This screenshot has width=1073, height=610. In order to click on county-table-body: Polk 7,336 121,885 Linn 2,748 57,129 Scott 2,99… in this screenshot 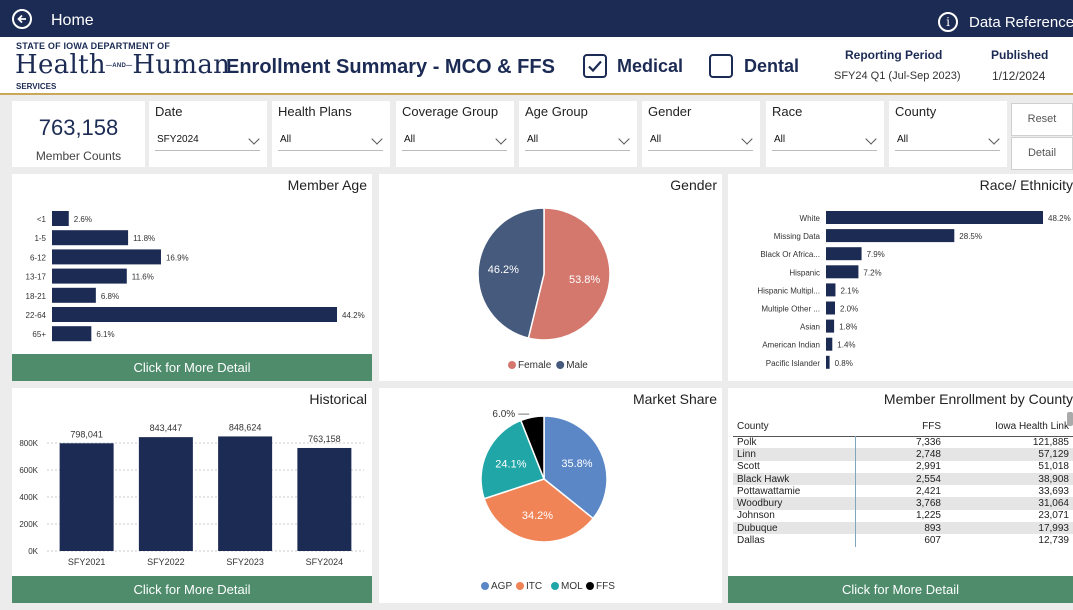, I will do `click(903, 491)`.